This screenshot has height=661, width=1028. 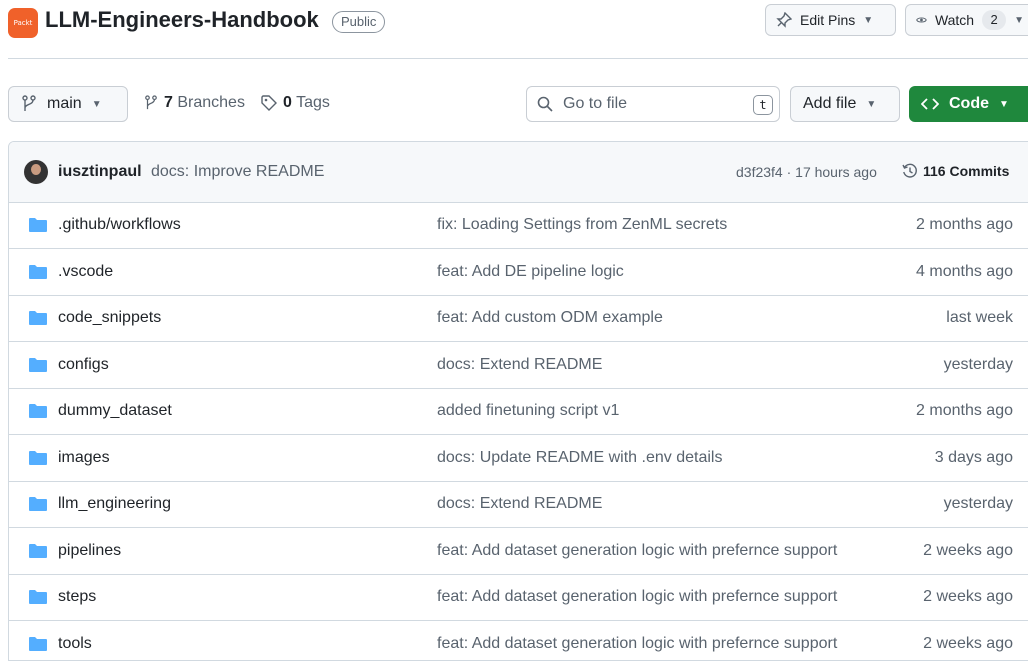 I want to click on file-commit-date: 3 days ago, so click(x=974, y=458).